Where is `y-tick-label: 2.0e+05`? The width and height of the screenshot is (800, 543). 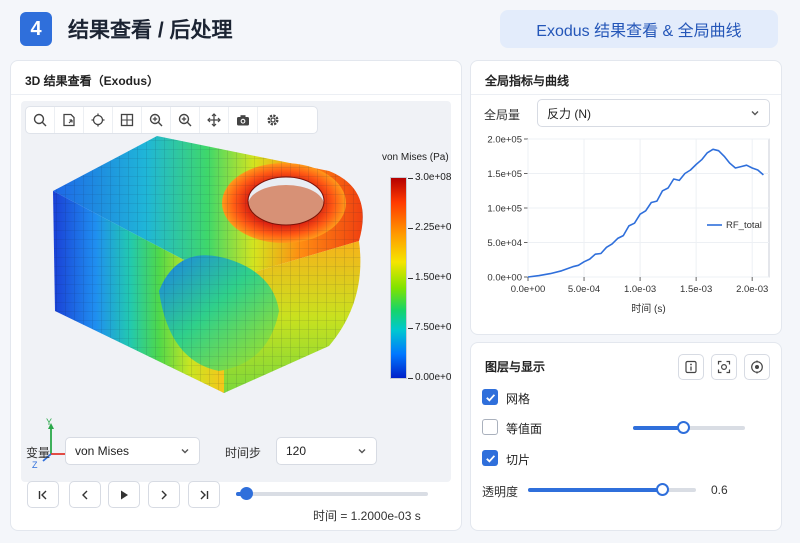
y-tick-label: 2.0e+05 is located at coordinates (504, 140).